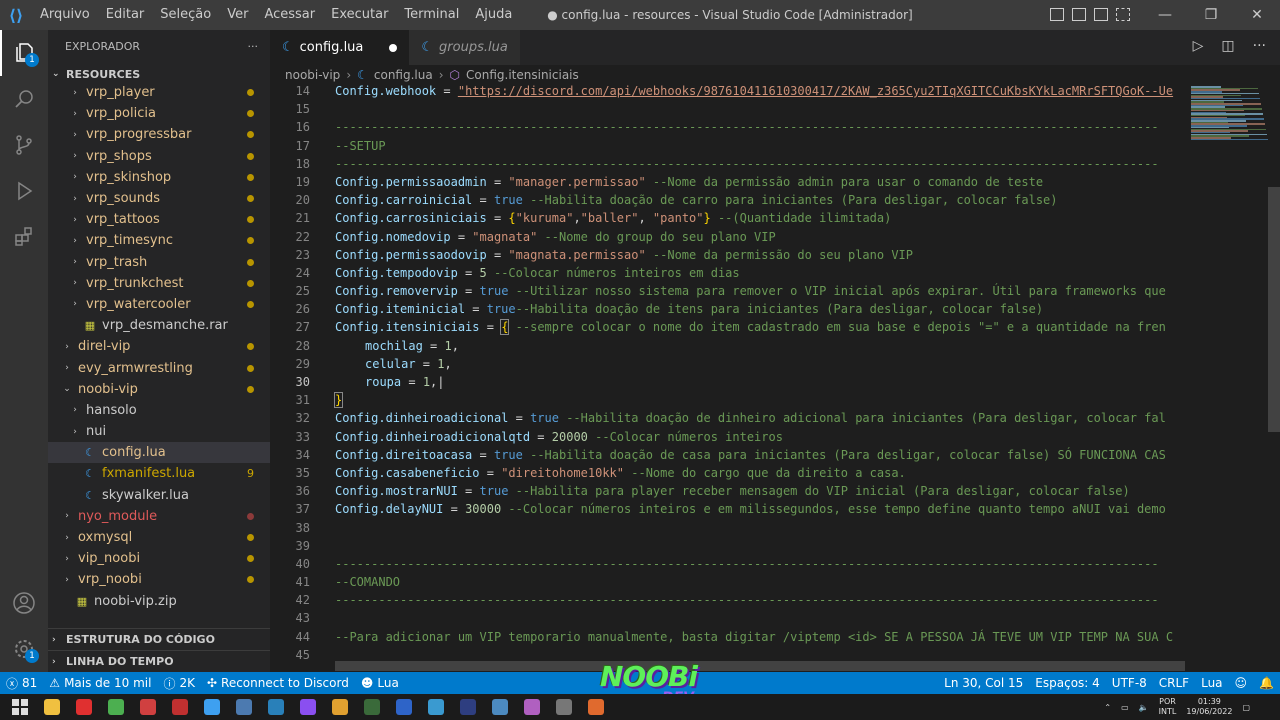 The height and width of the screenshot is (720, 1280). I want to click on tree-item: › vrp_shops, so click(159, 156).